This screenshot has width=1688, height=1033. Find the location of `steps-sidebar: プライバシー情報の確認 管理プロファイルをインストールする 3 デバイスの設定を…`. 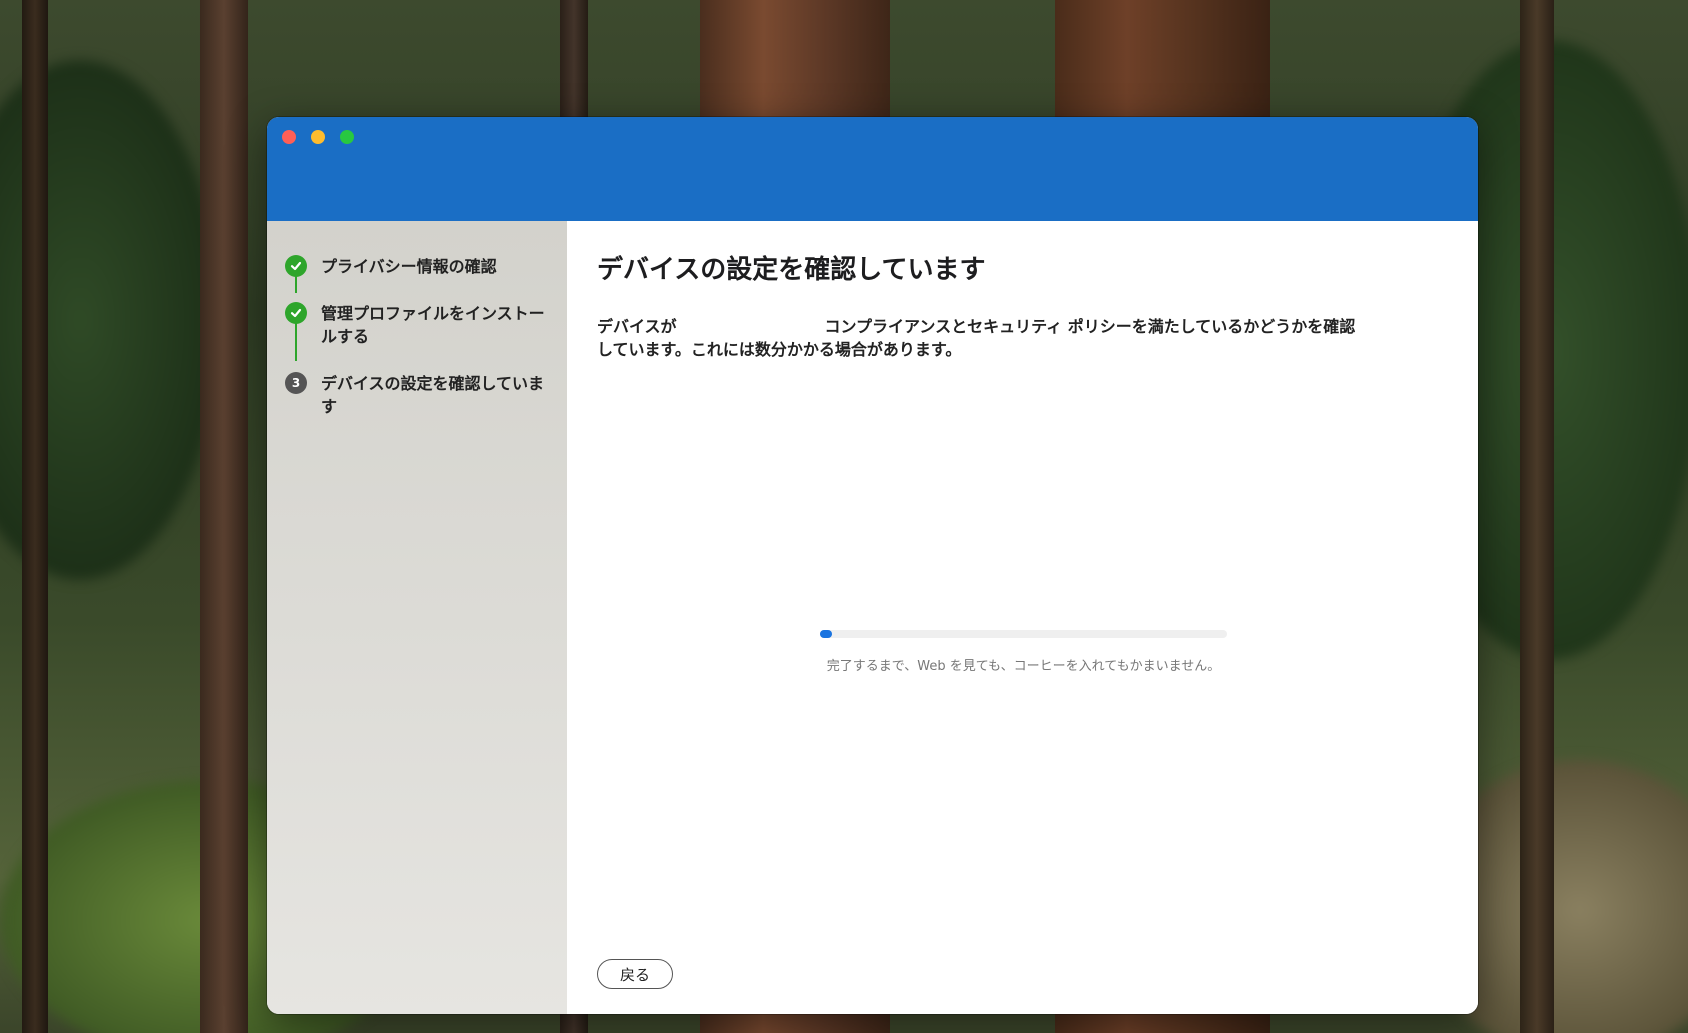

steps-sidebar: プライバシー情報の確認 管理プロファイルをインストールする 3 デバイスの設定を… is located at coordinates (417, 617).